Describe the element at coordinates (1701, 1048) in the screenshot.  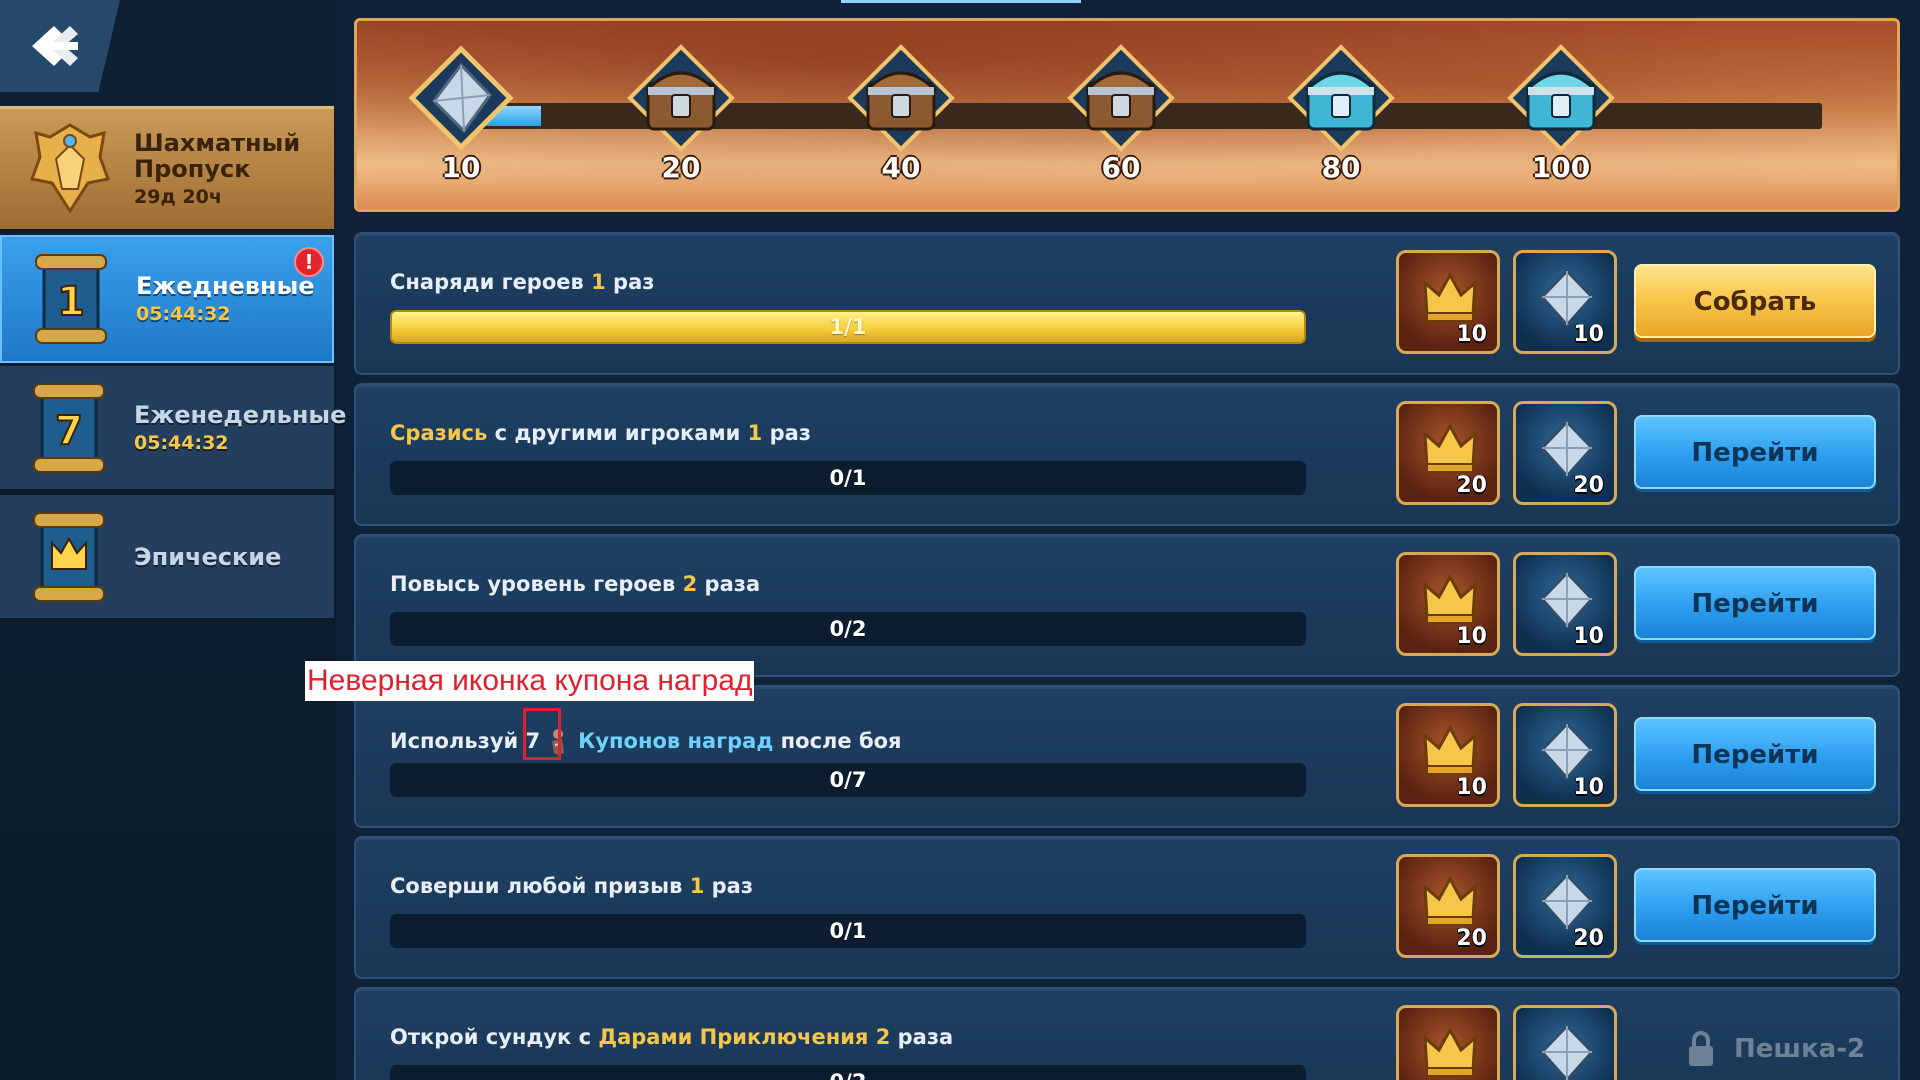
I see `lock-icon` at that location.